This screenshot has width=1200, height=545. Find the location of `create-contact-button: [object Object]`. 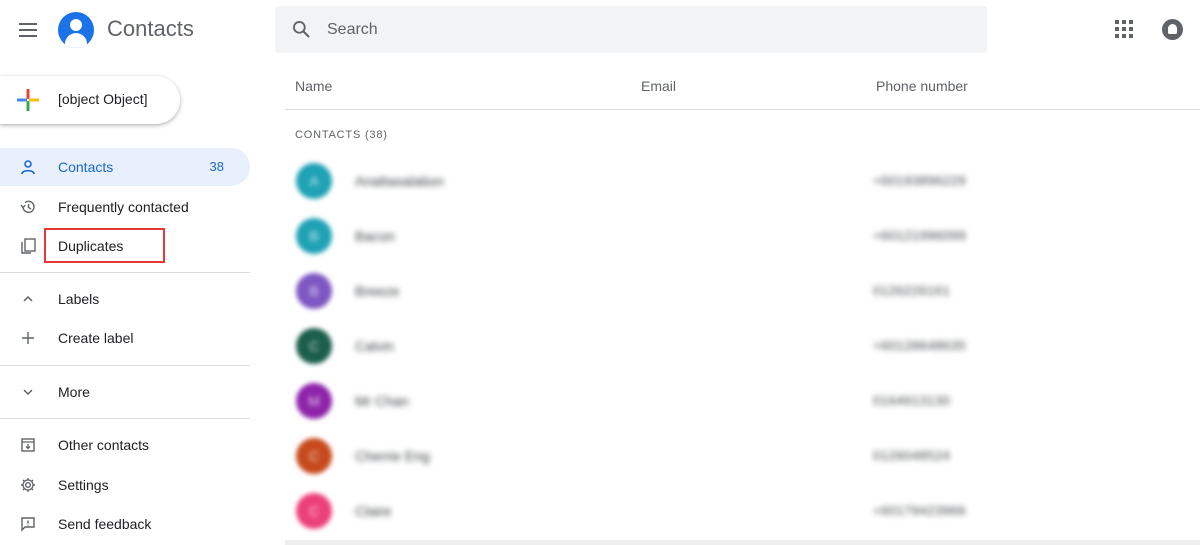

create-contact-button: [object Object] is located at coordinates (90, 100).